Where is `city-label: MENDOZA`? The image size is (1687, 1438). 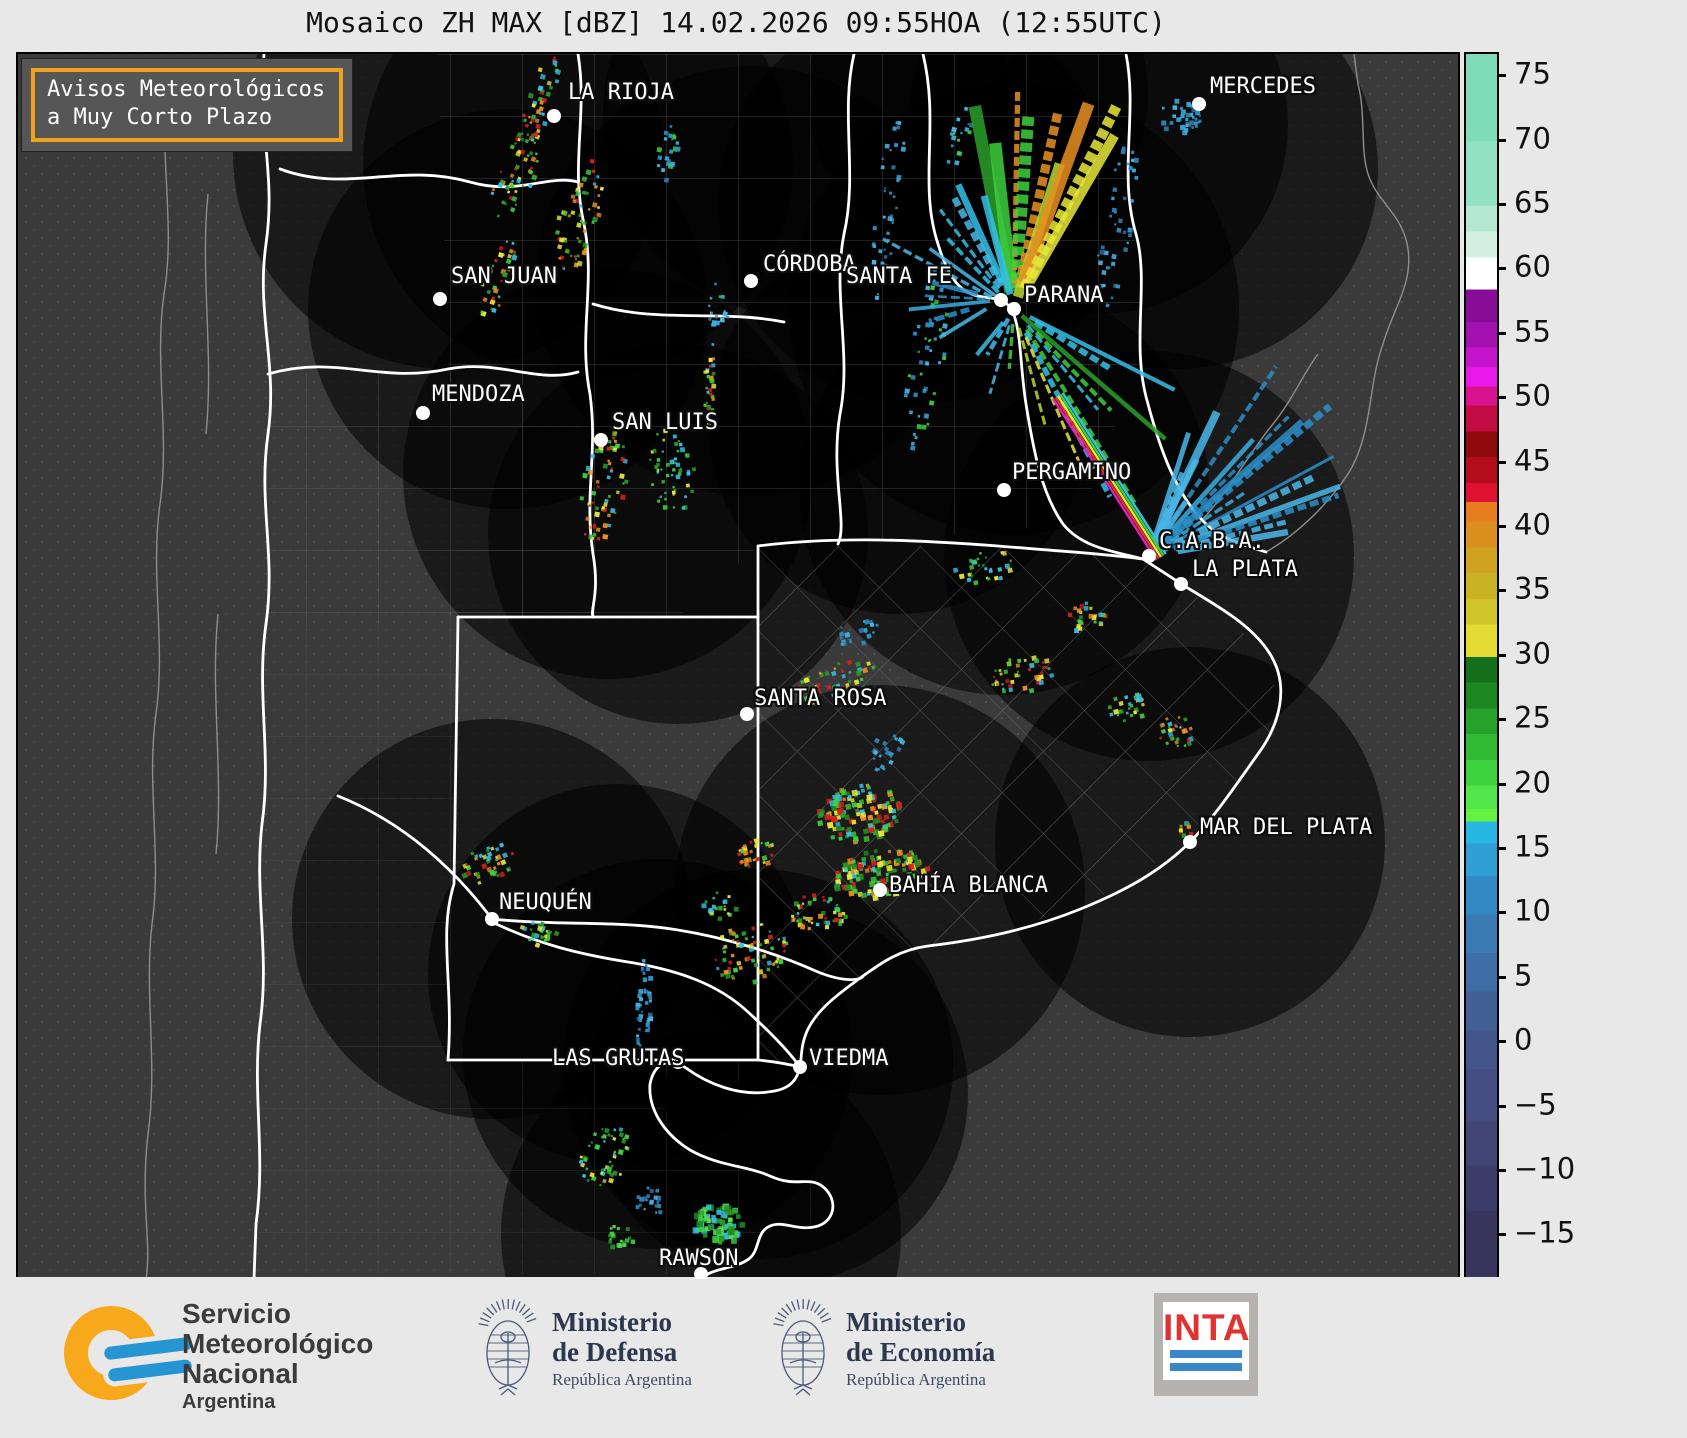 city-label: MENDOZA is located at coordinates (478, 394).